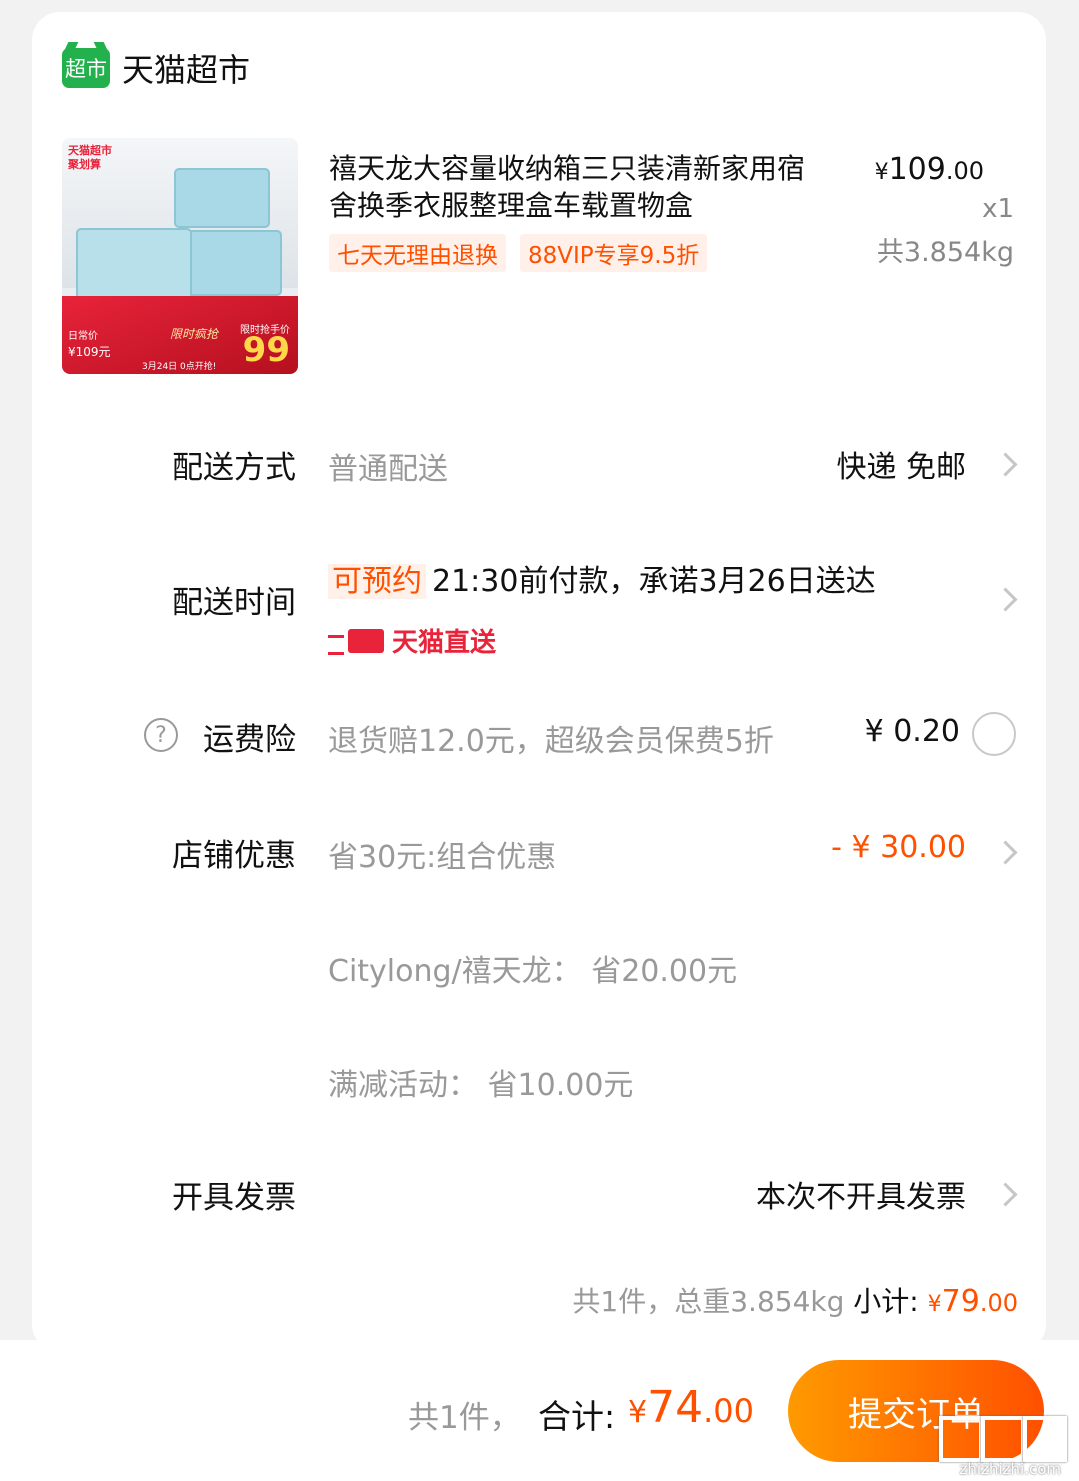 Image resolution: width=1079 pixels, height=1481 pixels. What do you see at coordinates (186, 70) in the screenshot?
I see `shop-name: 天猫超市` at bounding box center [186, 70].